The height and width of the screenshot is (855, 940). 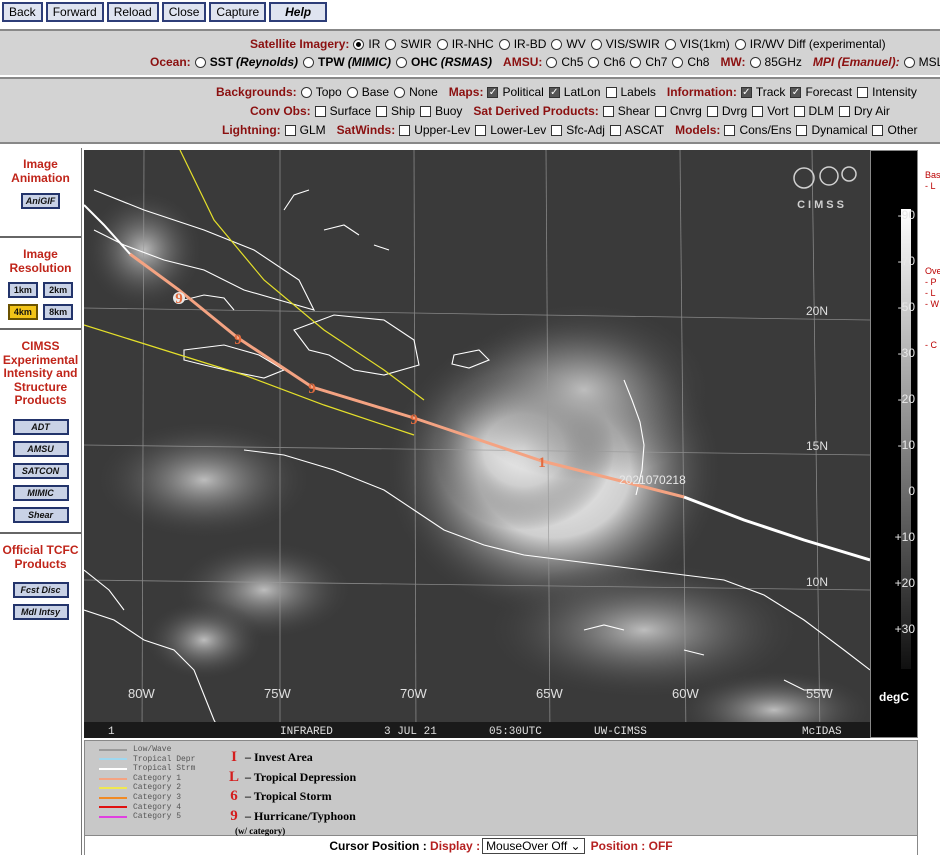 What do you see at coordinates (568, 44) in the screenshot?
I see `imagery-wv-radio: WV` at bounding box center [568, 44].